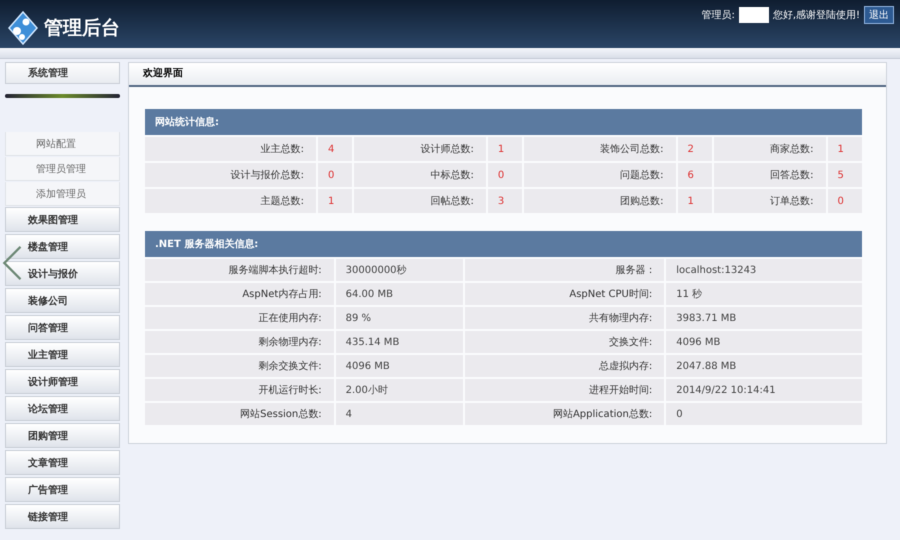 The height and width of the screenshot is (540, 900). What do you see at coordinates (62, 408) in the screenshot?
I see `menu-section: 论坛管理` at bounding box center [62, 408].